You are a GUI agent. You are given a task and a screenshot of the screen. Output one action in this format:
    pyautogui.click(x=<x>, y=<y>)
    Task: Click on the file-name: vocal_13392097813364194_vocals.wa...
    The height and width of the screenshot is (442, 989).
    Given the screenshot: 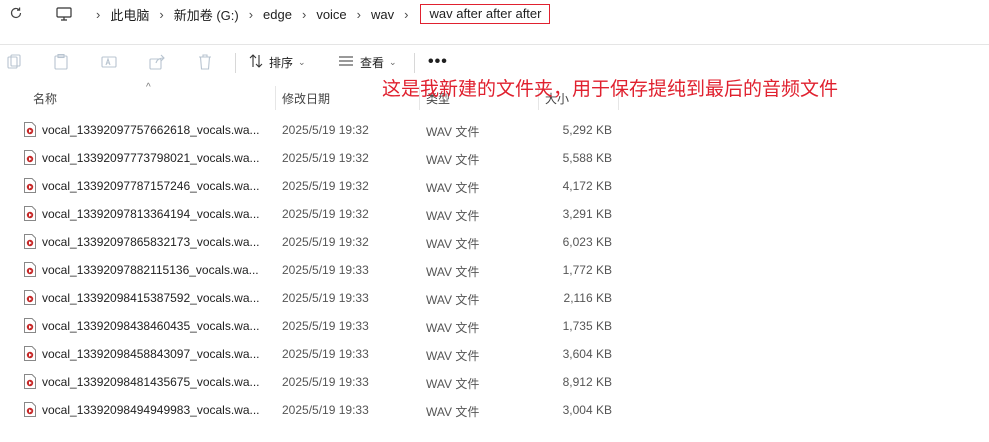 What is the action you would take?
    pyautogui.click(x=151, y=214)
    